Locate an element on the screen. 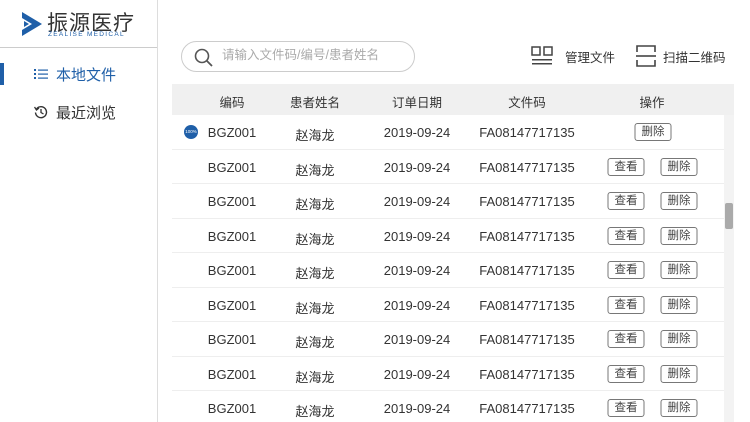  list-icon is located at coordinates (41, 74).